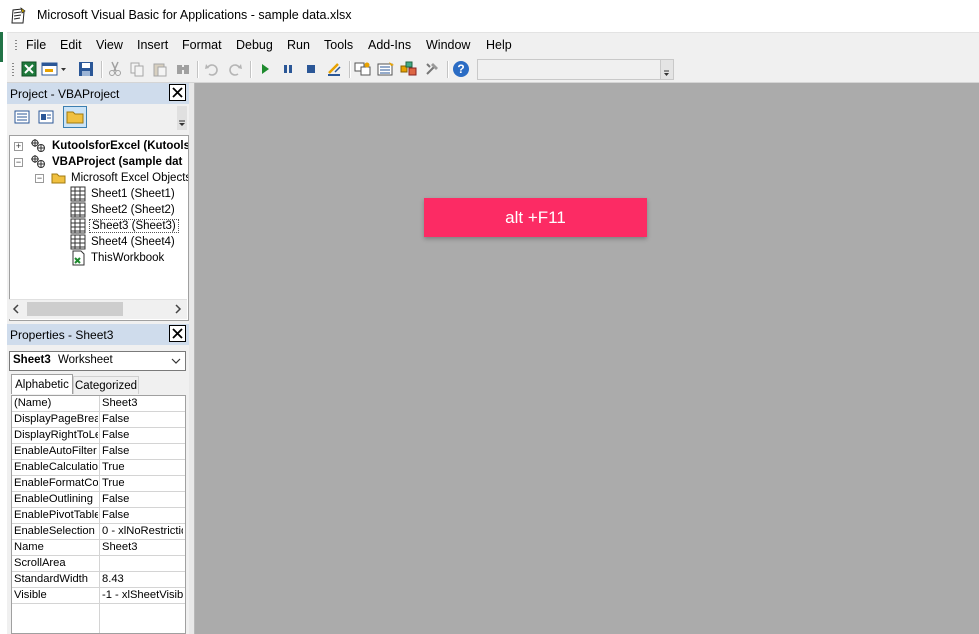 The width and height of the screenshot is (979, 634). Describe the element at coordinates (54, 69) in the screenshot. I see `insert-userform-icon` at that location.